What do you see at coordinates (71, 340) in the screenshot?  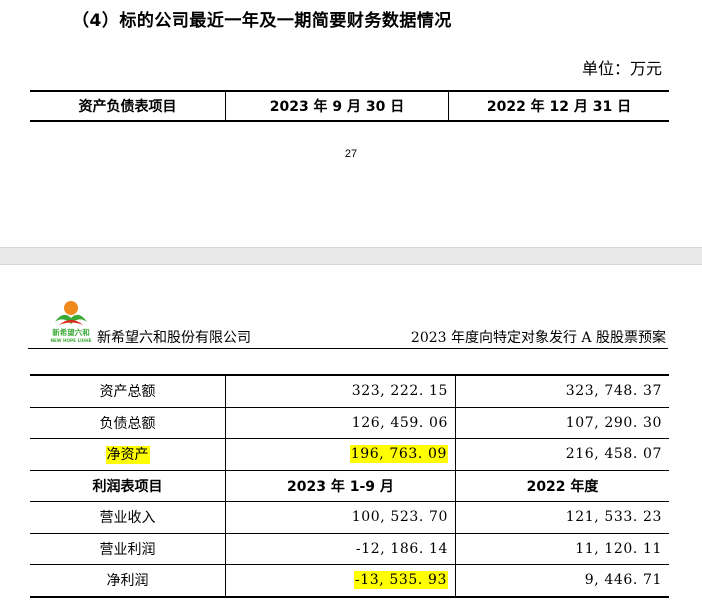 I see `logo-subtext: NEW HOPE LIUHE` at bounding box center [71, 340].